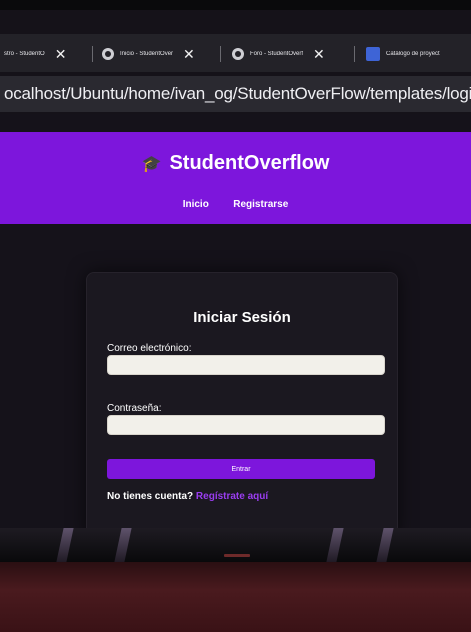 Image resolution: width=471 pixels, height=632 pixels. Describe the element at coordinates (134, 408) in the screenshot. I see `password-label: Contraseña:` at that location.